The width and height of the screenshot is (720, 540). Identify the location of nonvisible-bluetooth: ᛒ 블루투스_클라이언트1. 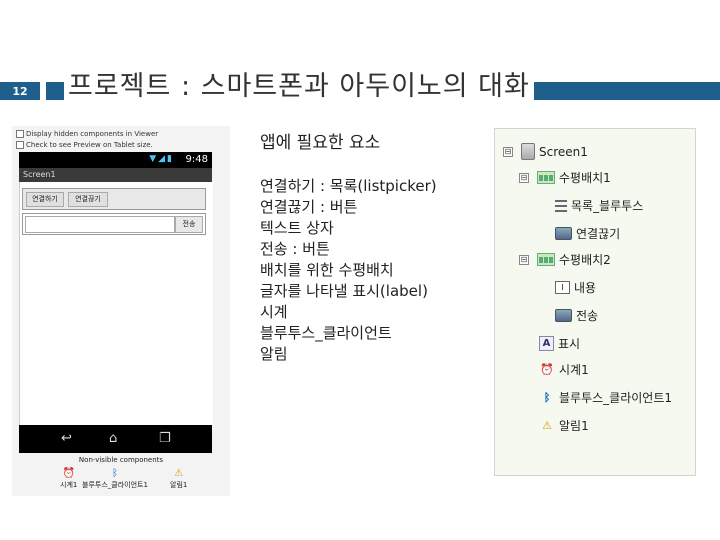
(115, 479).